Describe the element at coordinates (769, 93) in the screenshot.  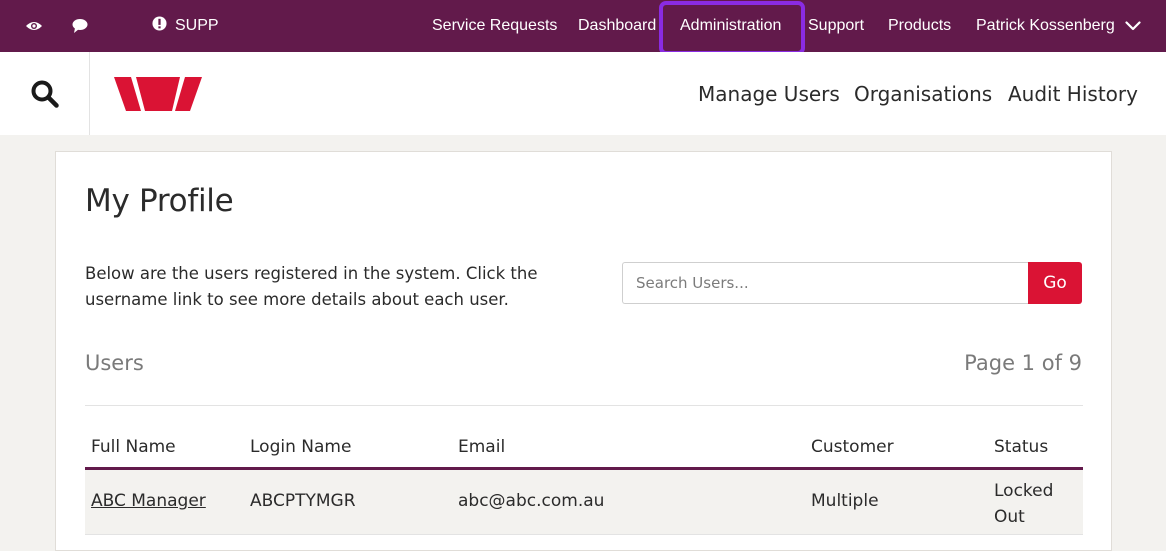
I see `nav-manage-users: Manage Users` at that location.